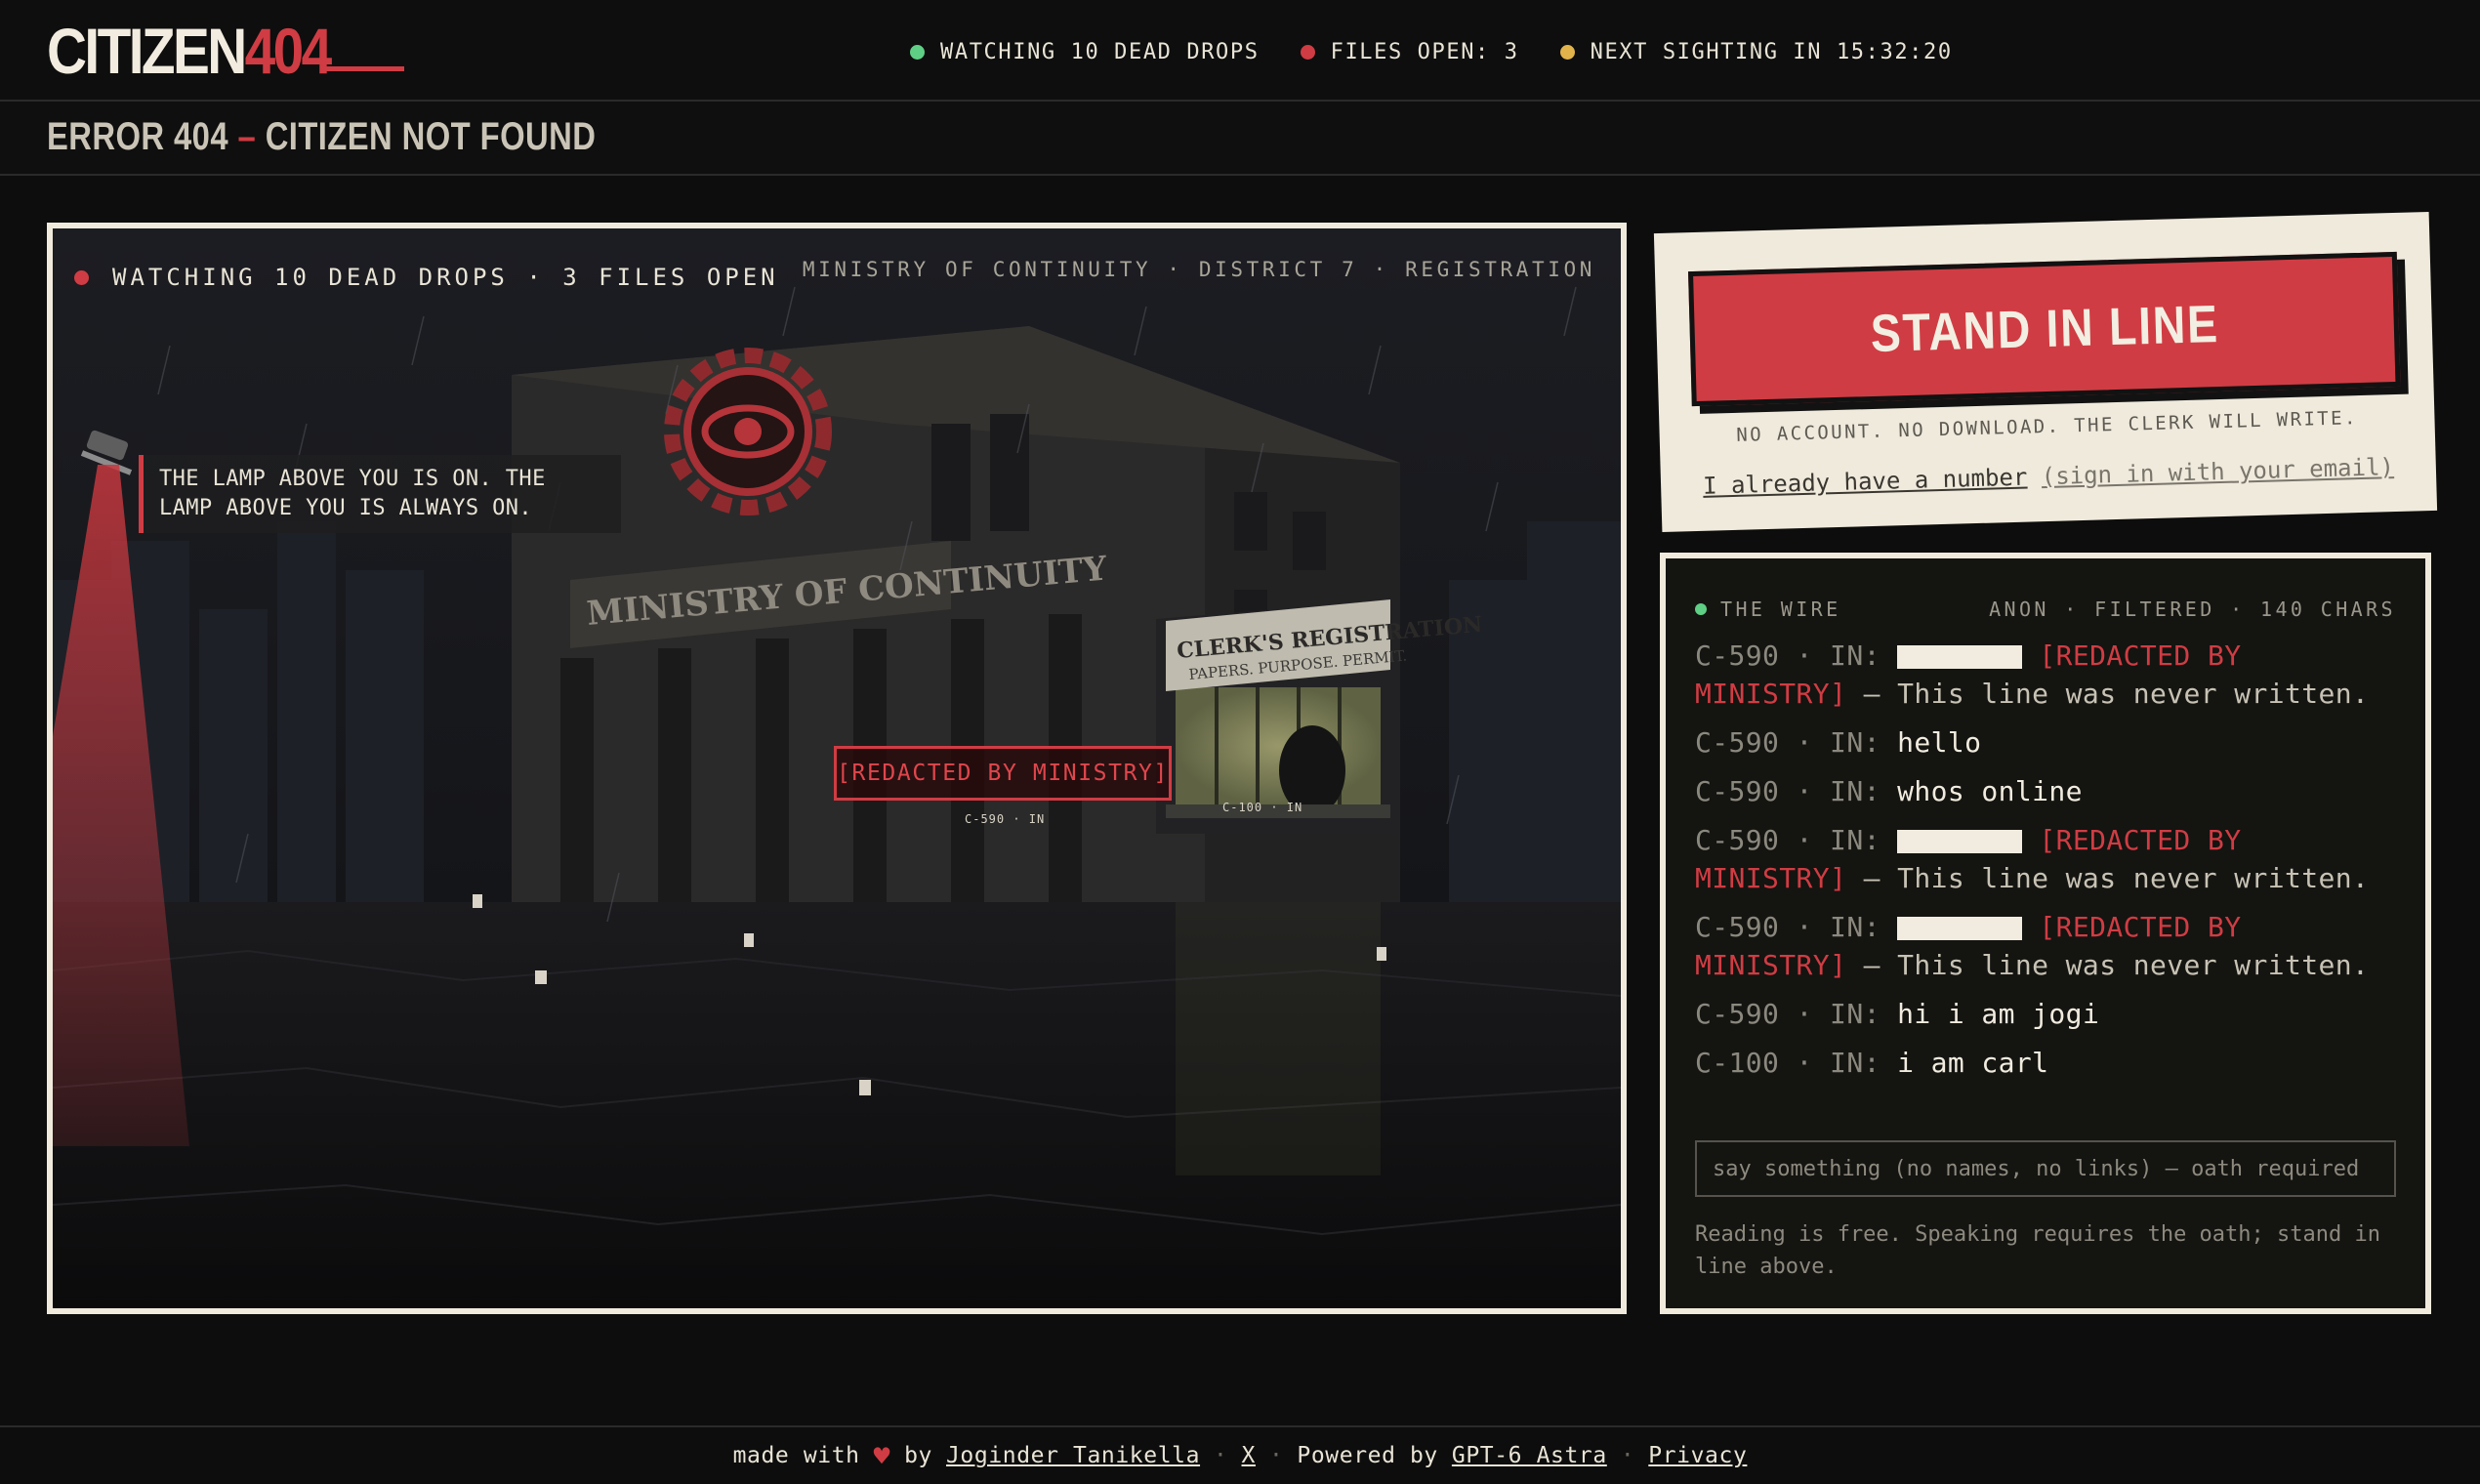 This screenshot has width=2480, height=1484. Describe the element at coordinates (918, 1456) in the screenshot. I see `footer-by: by` at that location.